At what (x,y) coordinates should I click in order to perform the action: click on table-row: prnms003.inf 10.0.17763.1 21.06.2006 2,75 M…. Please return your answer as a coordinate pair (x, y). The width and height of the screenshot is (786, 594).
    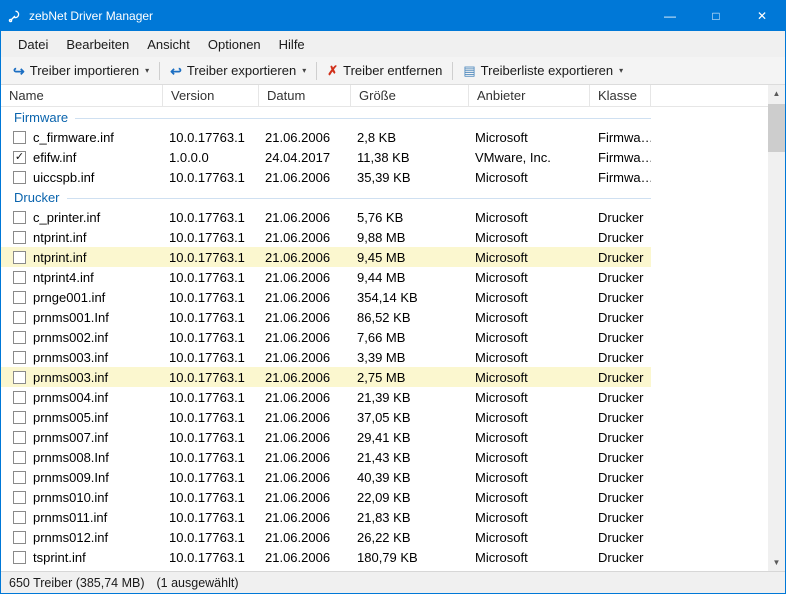
    Looking at the image, I should click on (326, 377).